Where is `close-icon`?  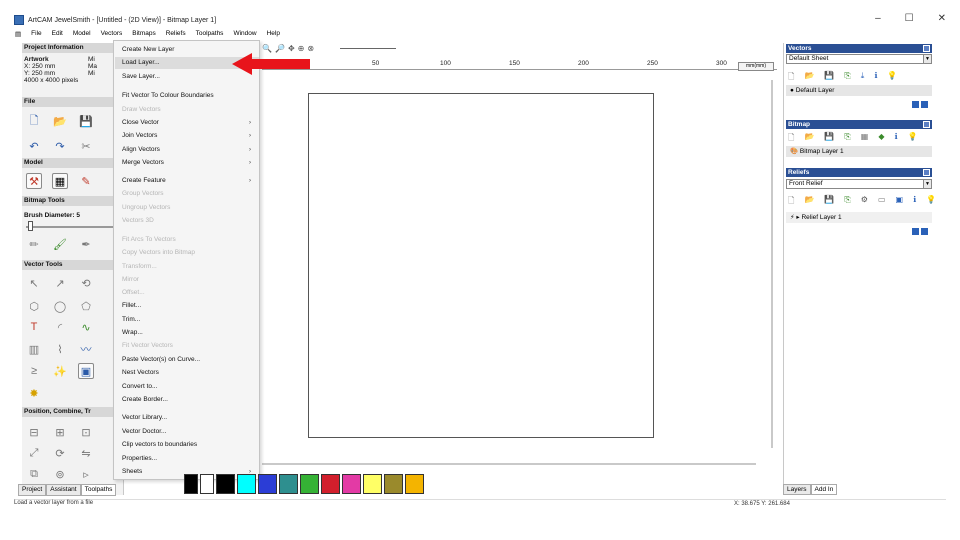
close-icon is located at coordinates (926, 48).